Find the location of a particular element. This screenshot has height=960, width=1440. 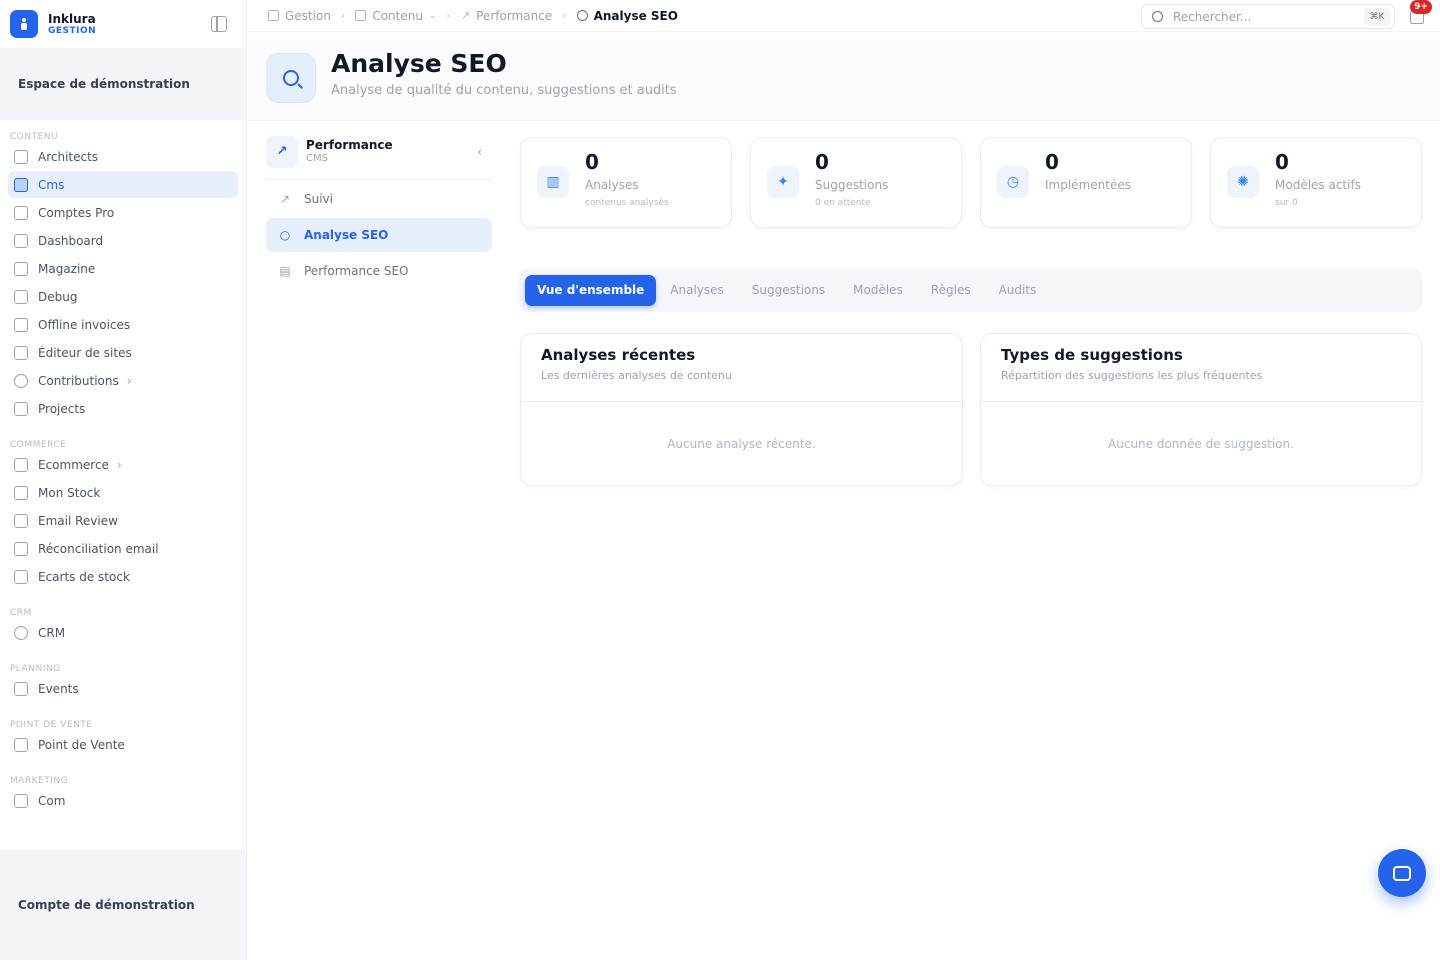

subnav-title: Performance is located at coordinates (349, 145).